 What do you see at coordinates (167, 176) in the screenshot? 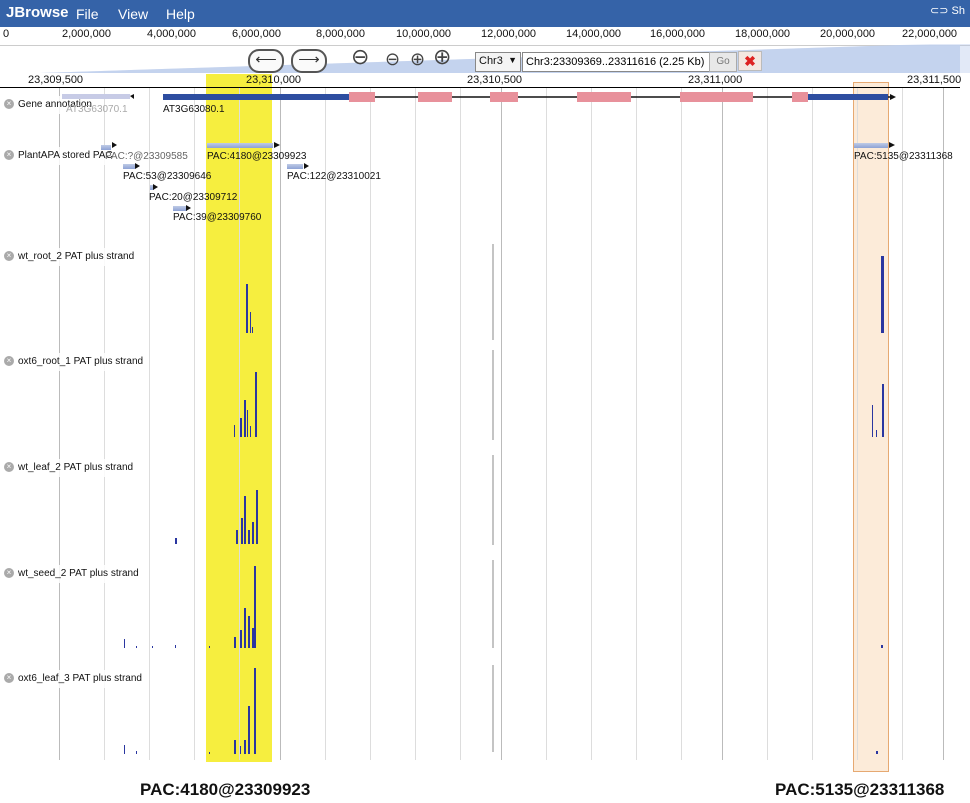
I see `pac-label: PAC:53@23309646` at bounding box center [167, 176].